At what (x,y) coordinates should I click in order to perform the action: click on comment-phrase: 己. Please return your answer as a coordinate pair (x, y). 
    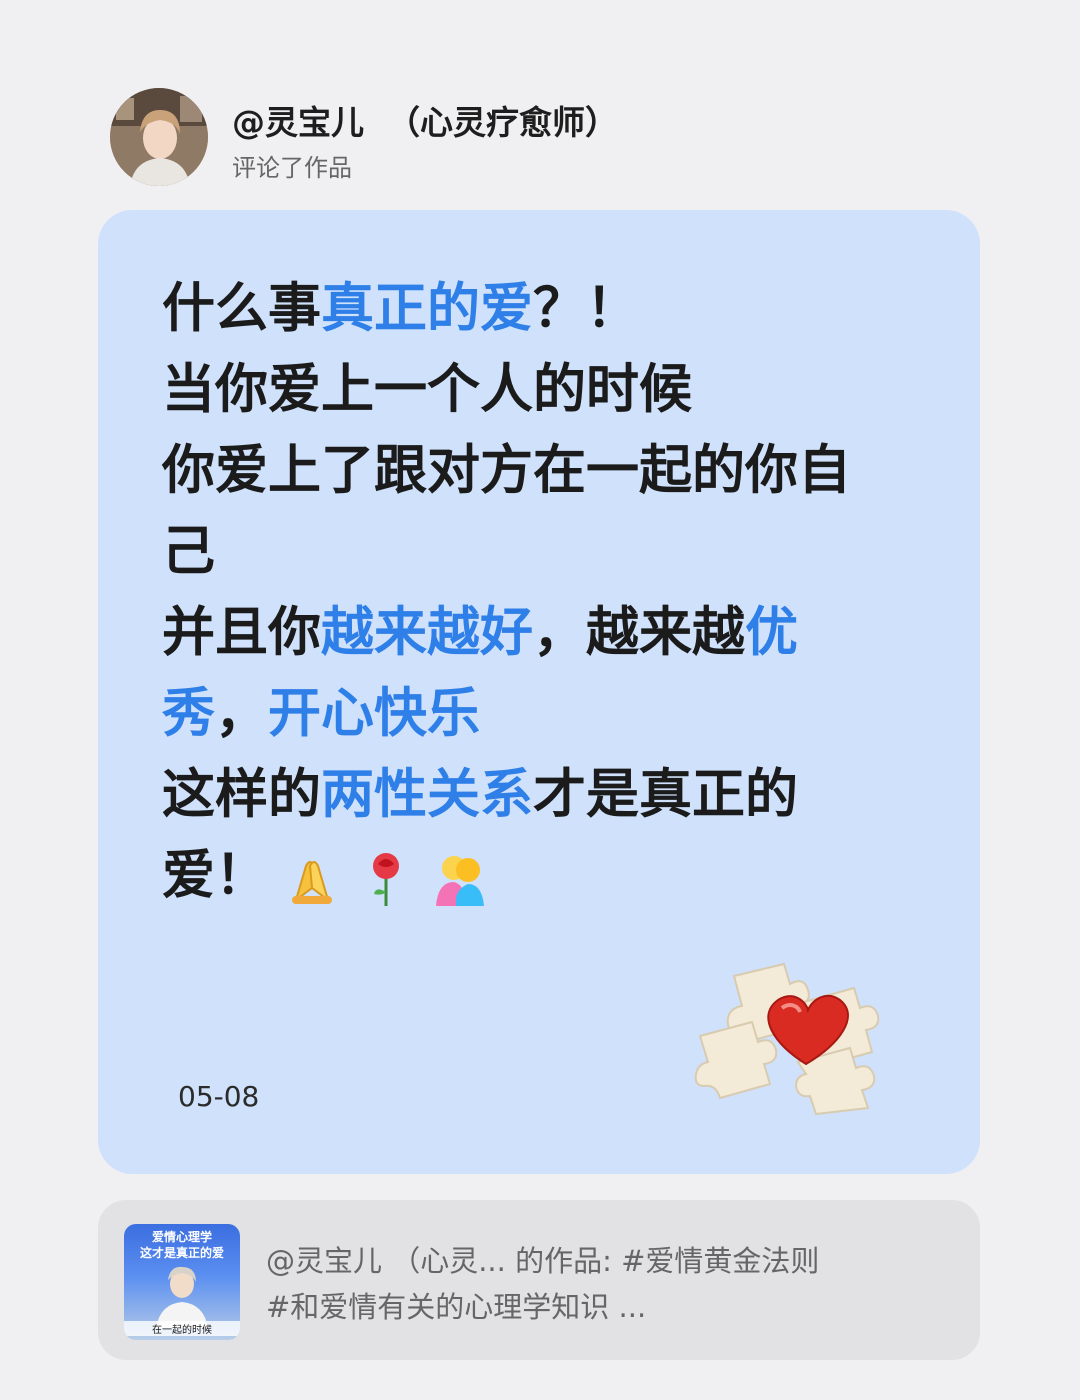
    Looking at the image, I should click on (188, 551).